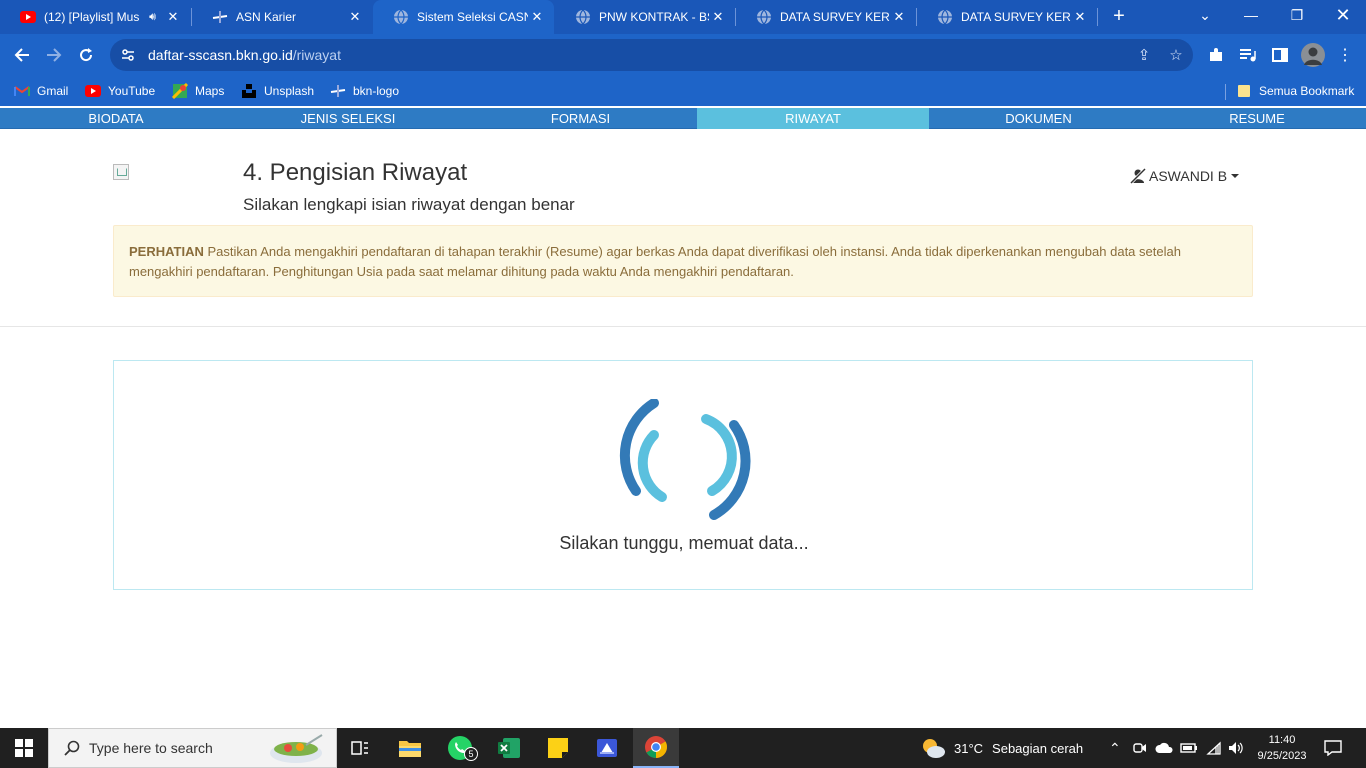 The height and width of the screenshot is (768, 1366). What do you see at coordinates (1313, 55) in the screenshot?
I see `profile-avatar` at bounding box center [1313, 55].